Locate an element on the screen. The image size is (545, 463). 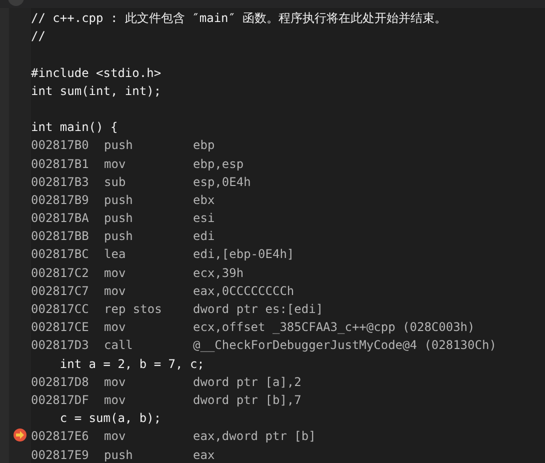
operands: edi,[ebp-0E4h] is located at coordinates (243, 255).